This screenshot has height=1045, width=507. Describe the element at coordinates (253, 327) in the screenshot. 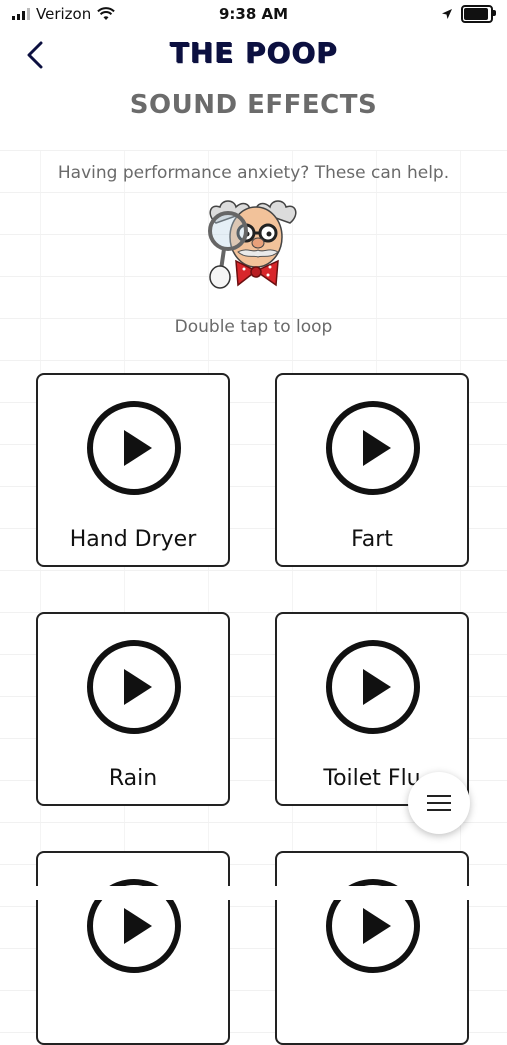

I see `loop-hint: Double tap to loop` at that location.